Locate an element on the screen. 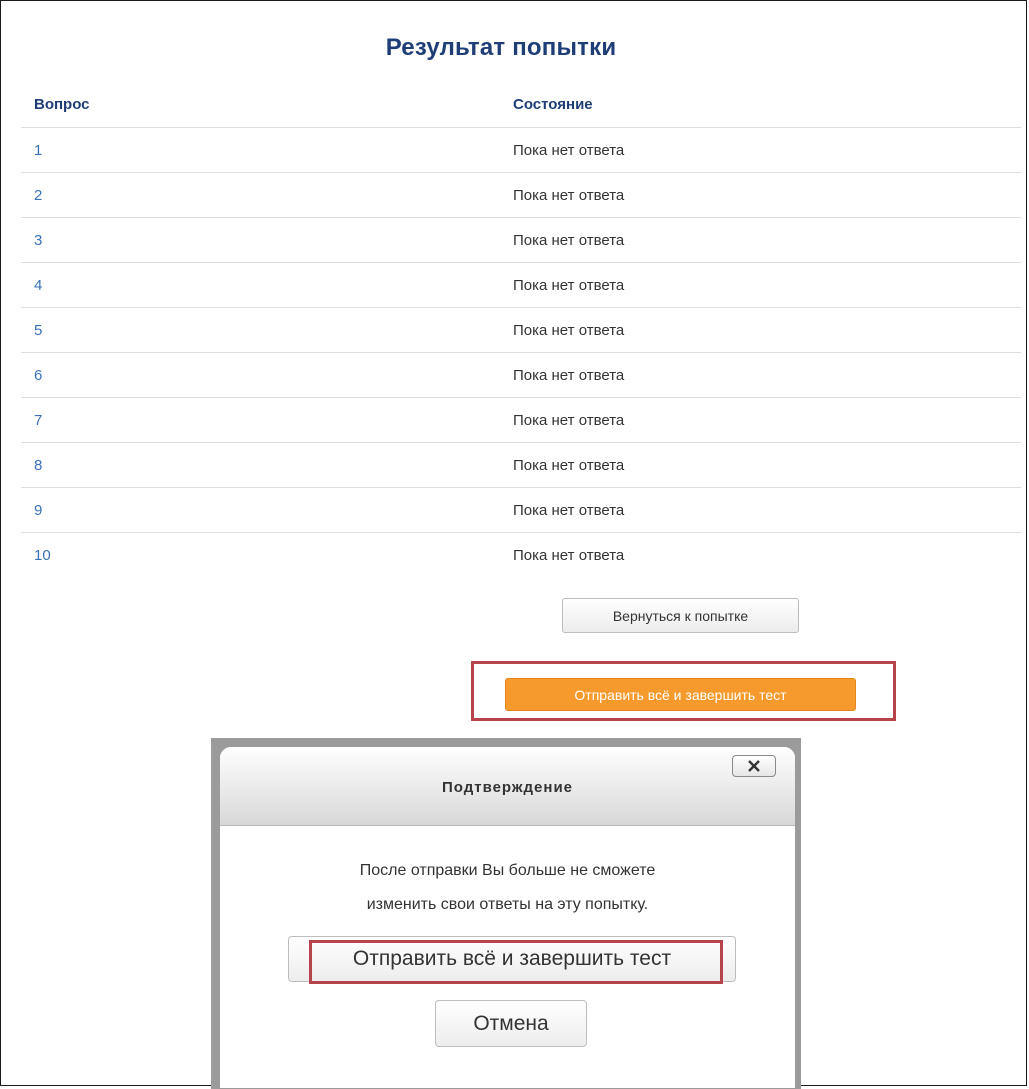  table-row: 3 Пока нет ответа is located at coordinates (521, 240).